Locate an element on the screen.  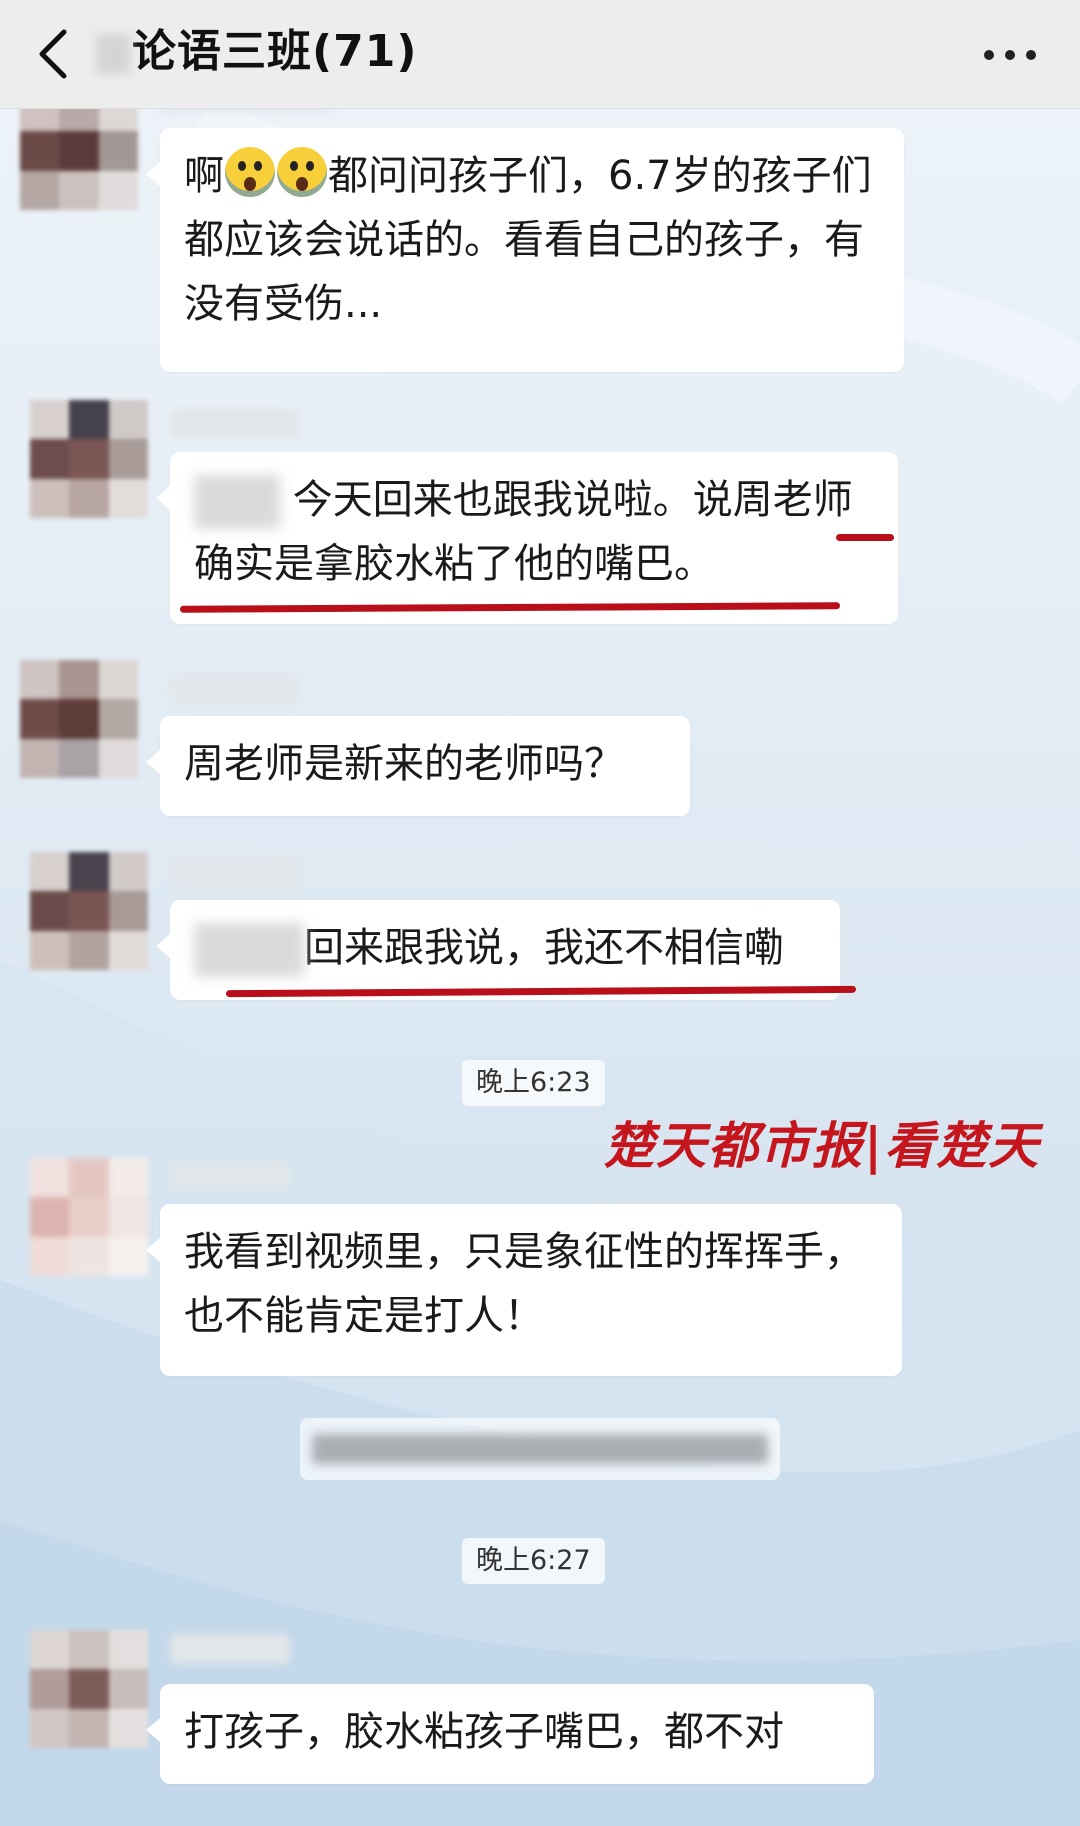
more-dots-icon is located at coordinates (1010, 54).